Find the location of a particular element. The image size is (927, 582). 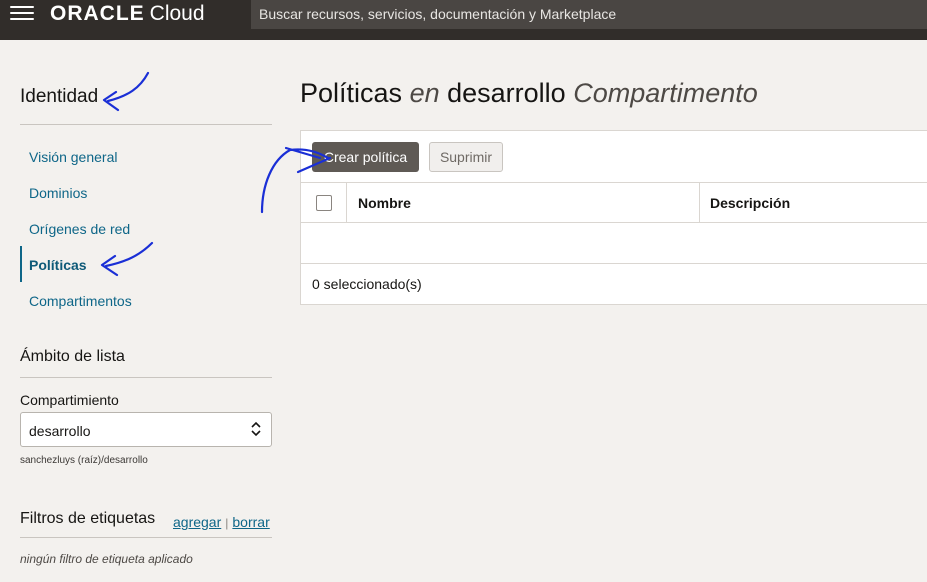

list-scope-title: Ámbito de lista is located at coordinates (72, 356).